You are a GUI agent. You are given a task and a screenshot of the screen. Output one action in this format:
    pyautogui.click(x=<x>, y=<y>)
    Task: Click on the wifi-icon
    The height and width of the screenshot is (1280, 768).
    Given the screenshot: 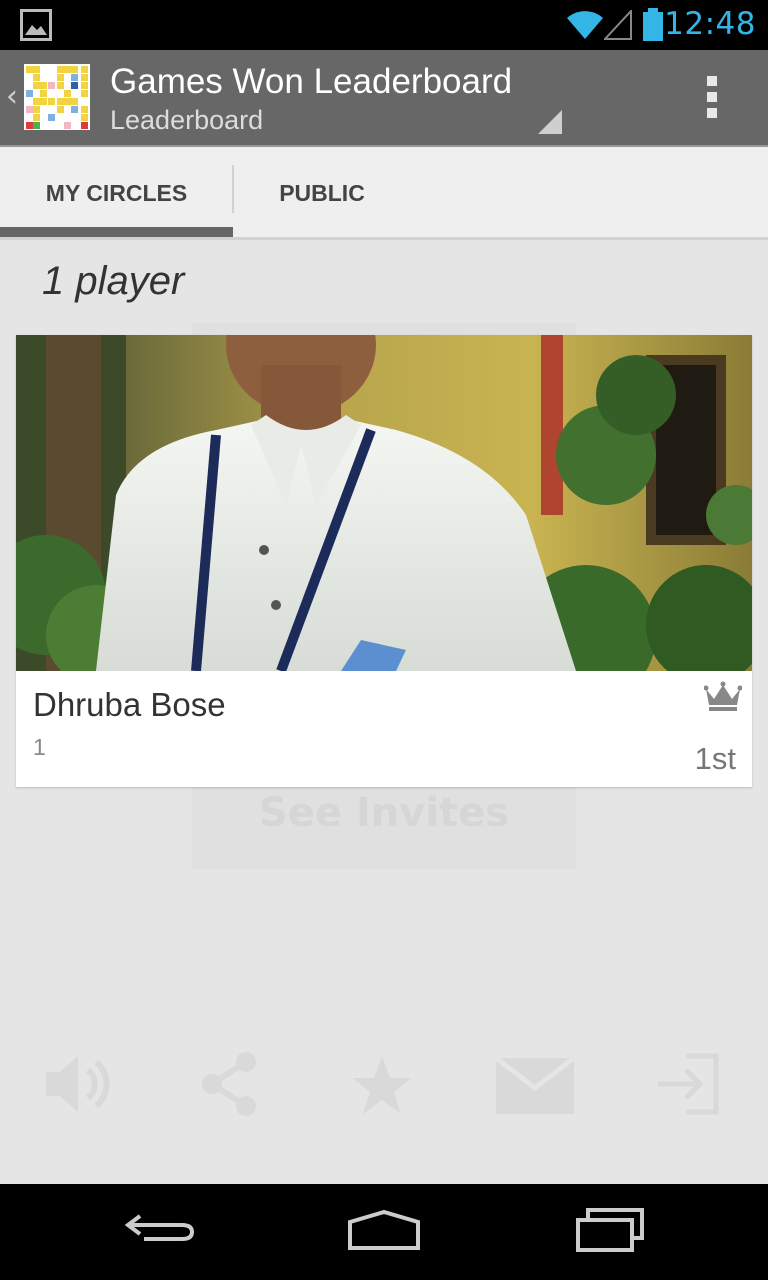 What is the action you would take?
    pyautogui.click(x=585, y=25)
    